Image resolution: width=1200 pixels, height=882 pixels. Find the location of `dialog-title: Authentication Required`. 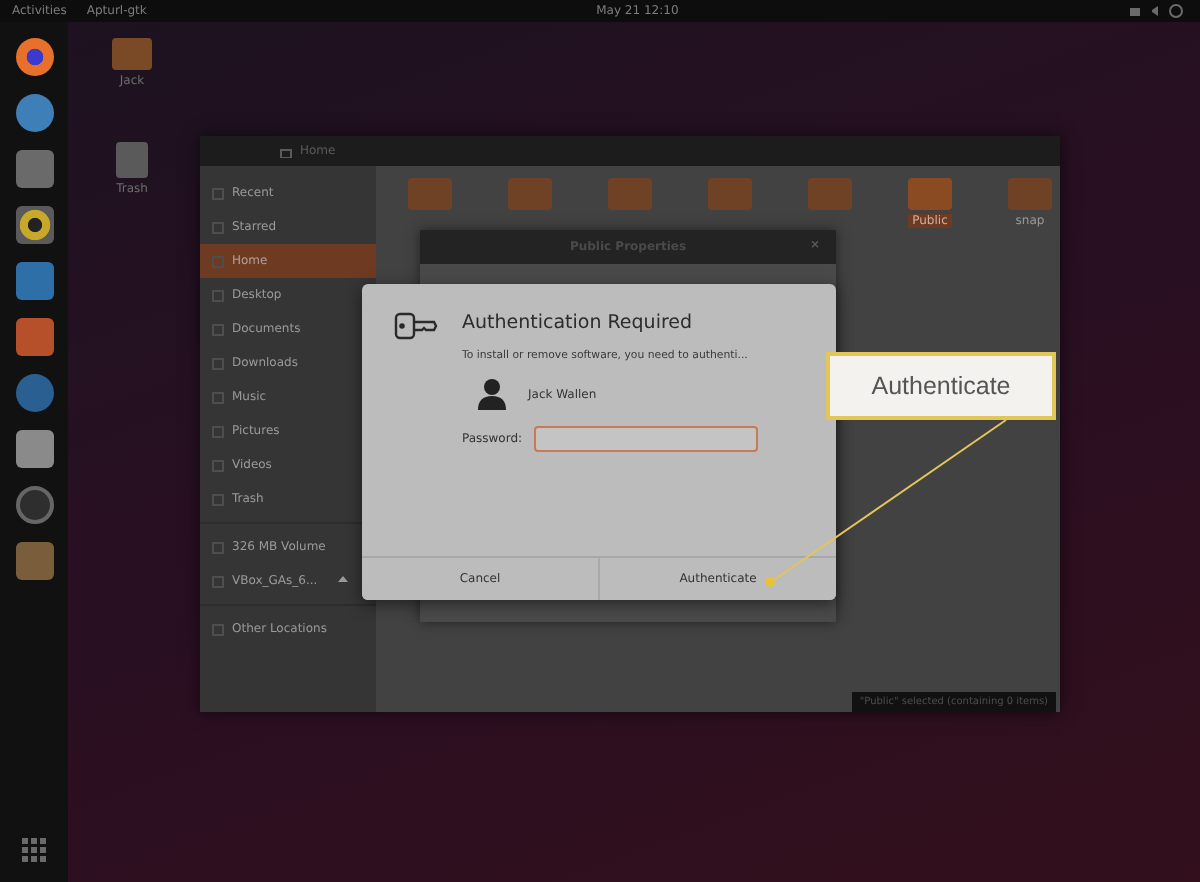

dialog-title: Authentication Required is located at coordinates (578, 323).